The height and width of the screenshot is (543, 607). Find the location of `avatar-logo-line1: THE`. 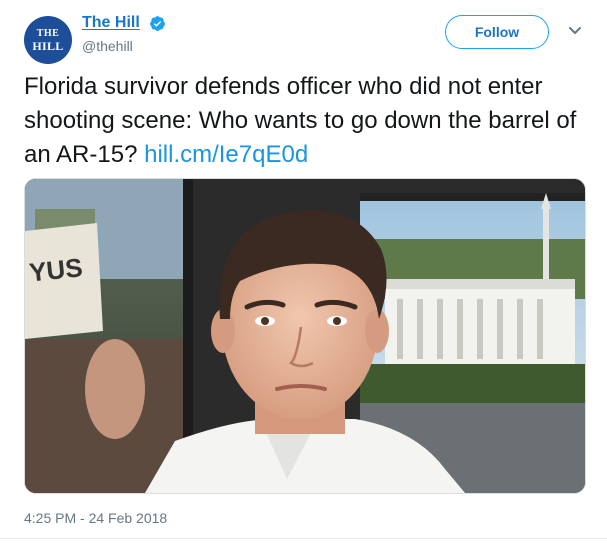

avatar-logo-line1: THE is located at coordinates (48, 33).